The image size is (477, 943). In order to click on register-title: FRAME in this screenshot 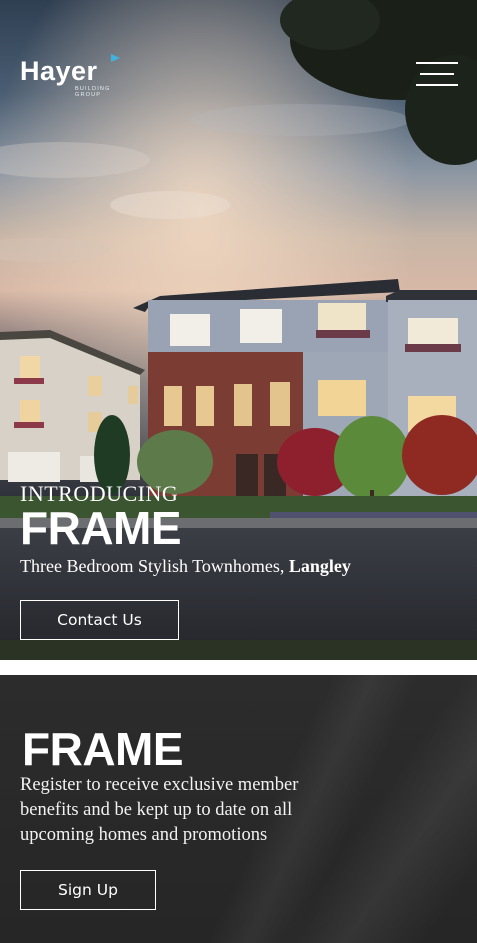, I will do `click(103, 749)`.